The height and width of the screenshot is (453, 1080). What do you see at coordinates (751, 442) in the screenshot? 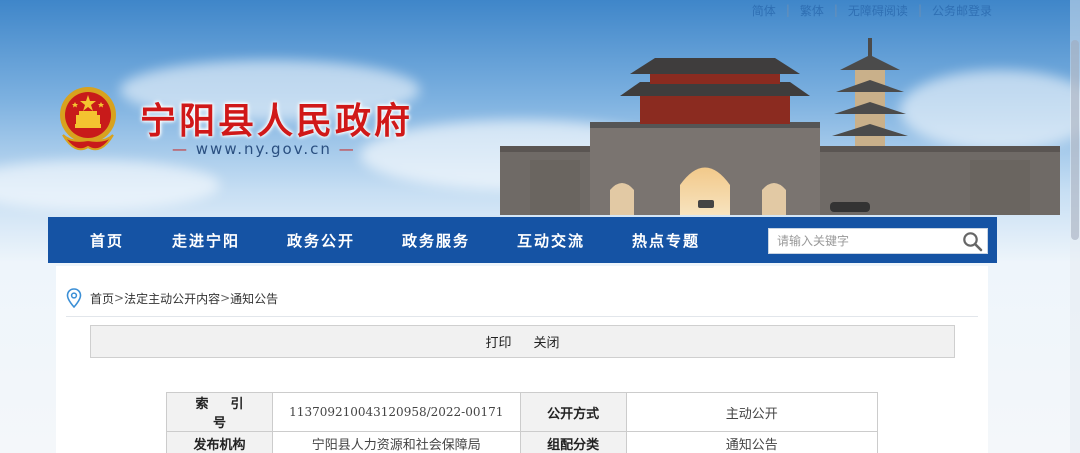
I see `category-value: 通知公告` at bounding box center [751, 442].